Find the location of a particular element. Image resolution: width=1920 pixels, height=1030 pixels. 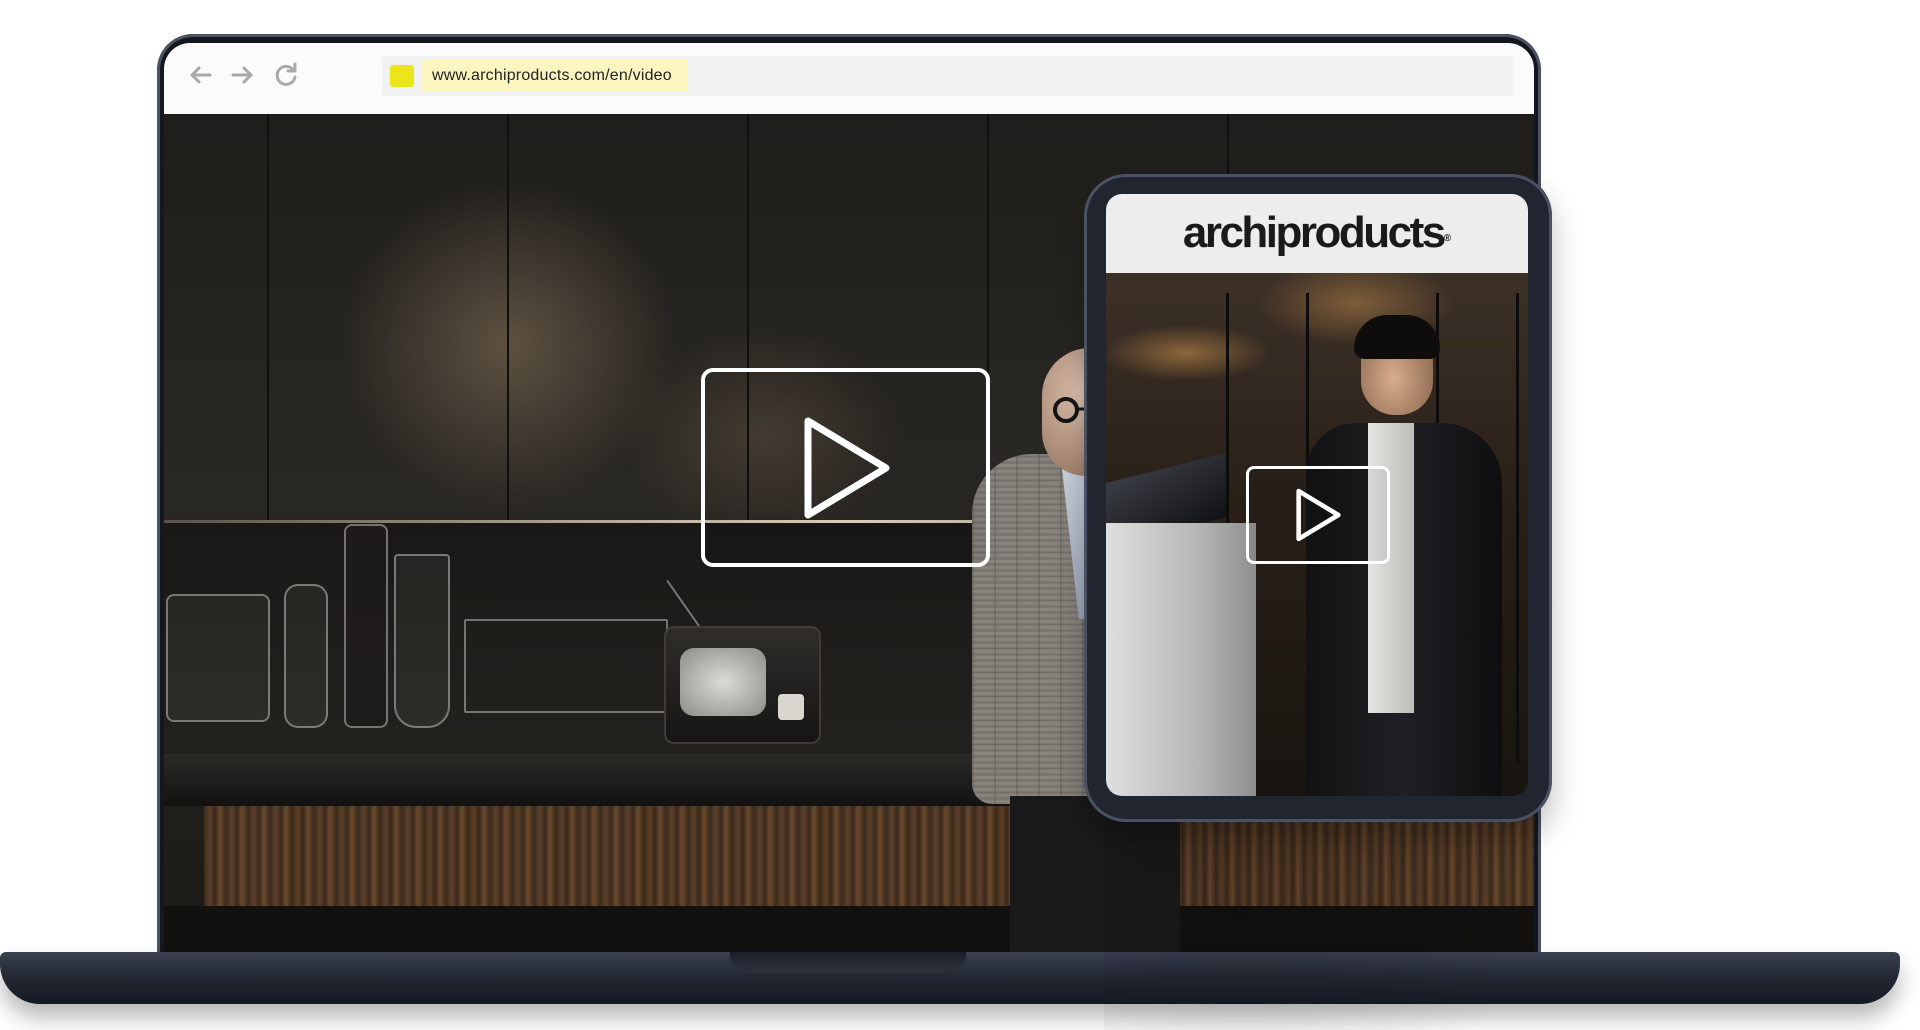

tablet-video-play-button is located at coordinates (1318, 515).